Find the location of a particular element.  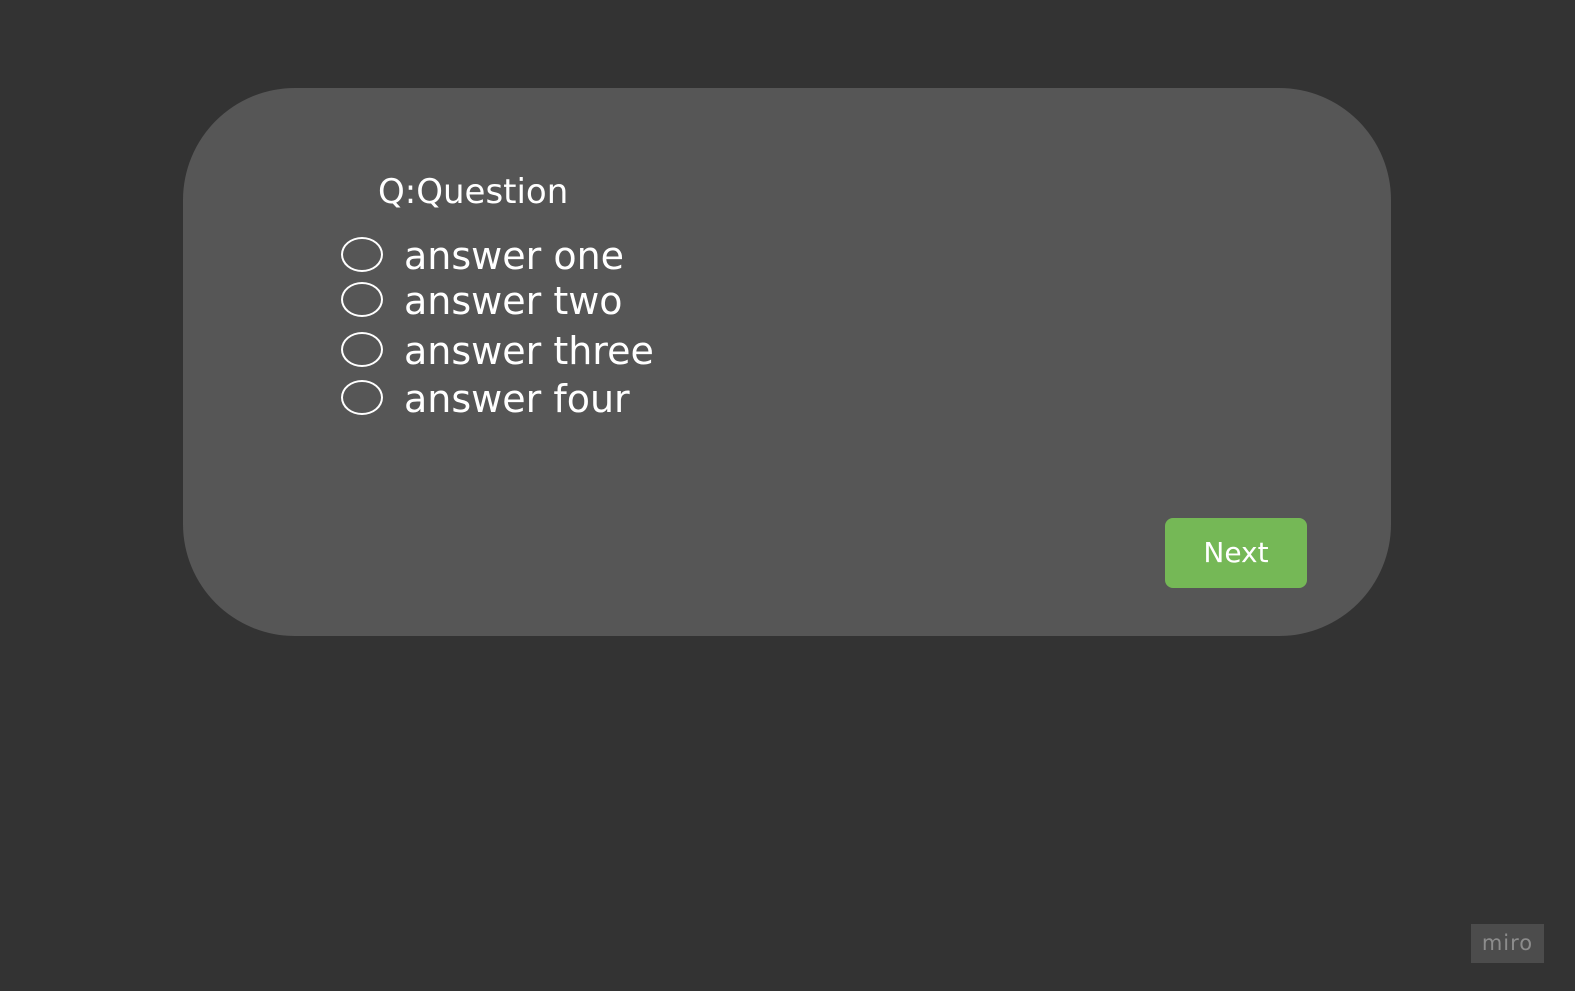

question-text: Q:Question is located at coordinates (473, 192).